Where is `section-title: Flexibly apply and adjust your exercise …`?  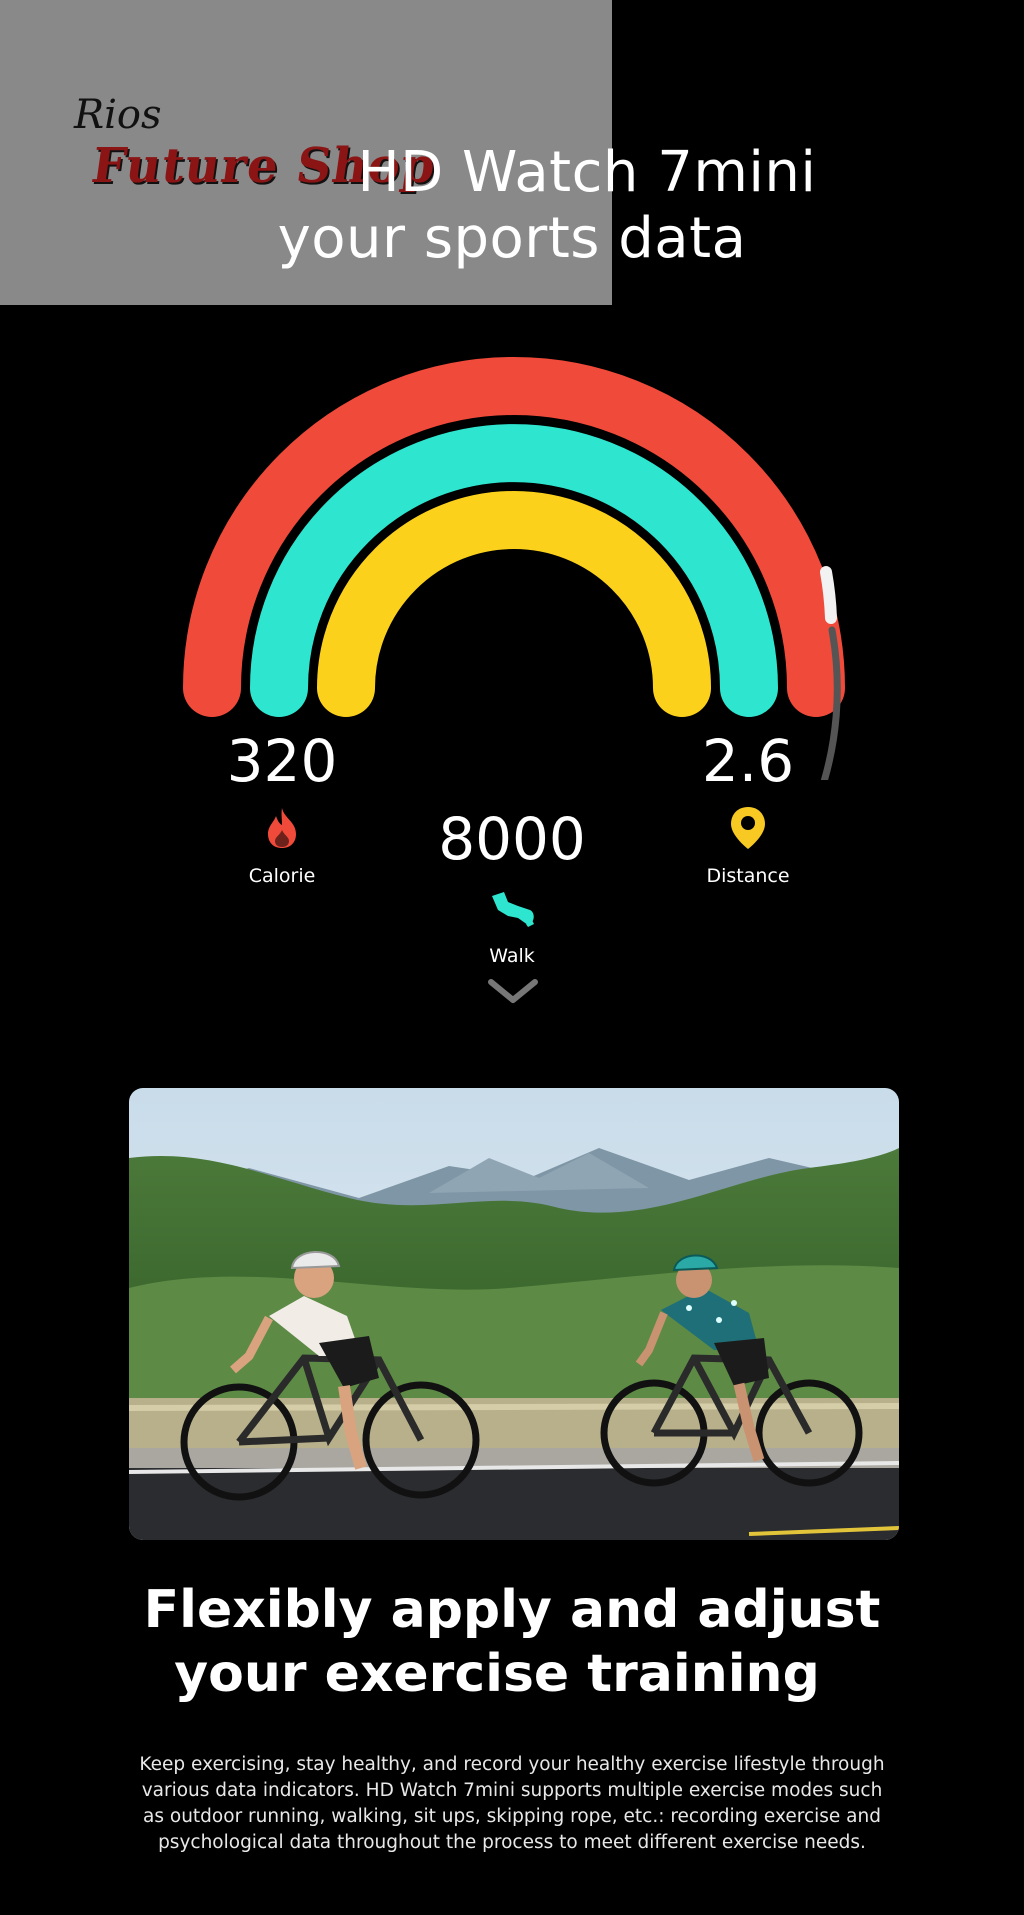
section-title: Flexibly apply and adjust your exercise … is located at coordinates (512, 1642).